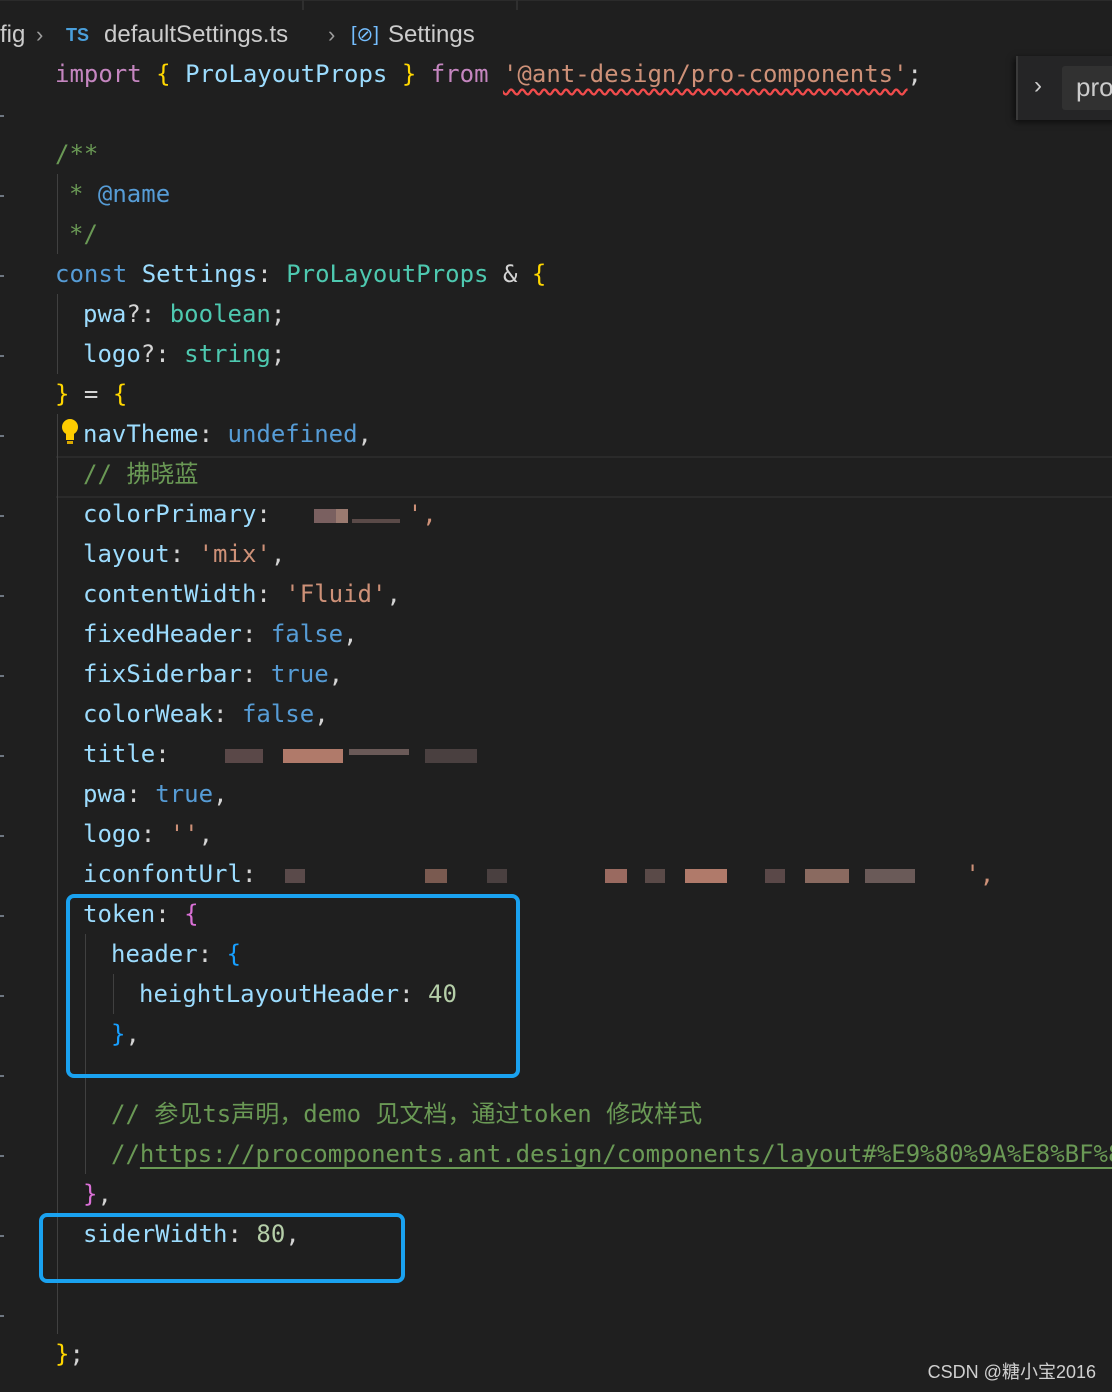 The width and height of the screenshot is (1112, 1392). Describe the element at coordinates (155, 794) in the screenshot. I see `code-line: pwa: true,` at that location.